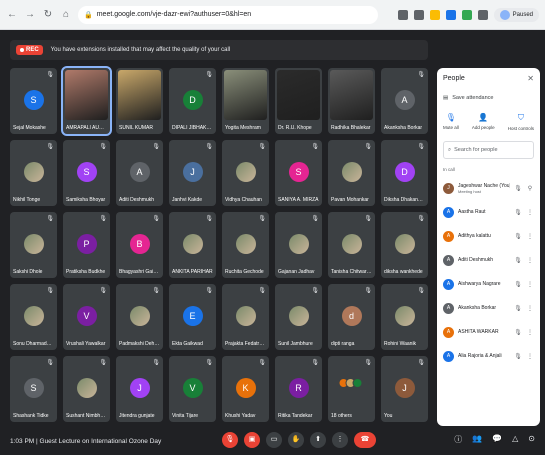  Describe the element at coordinates (86, 317) in the screenshot. I see `participant-tile: 🎙 V Vrushali Yawalkar` at that location.